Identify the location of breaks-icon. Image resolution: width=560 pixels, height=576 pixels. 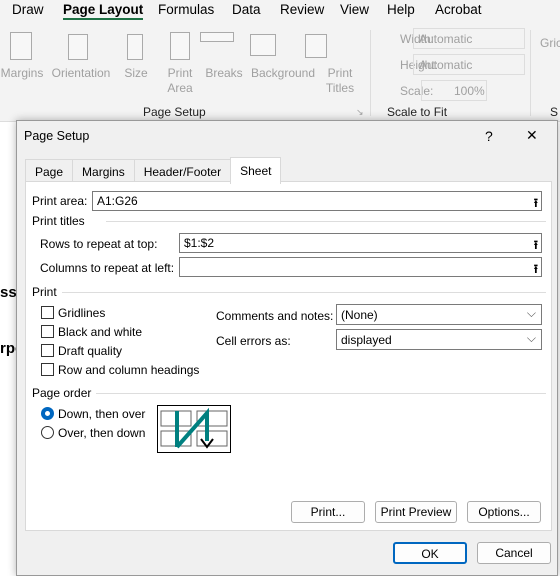
(217, 37).